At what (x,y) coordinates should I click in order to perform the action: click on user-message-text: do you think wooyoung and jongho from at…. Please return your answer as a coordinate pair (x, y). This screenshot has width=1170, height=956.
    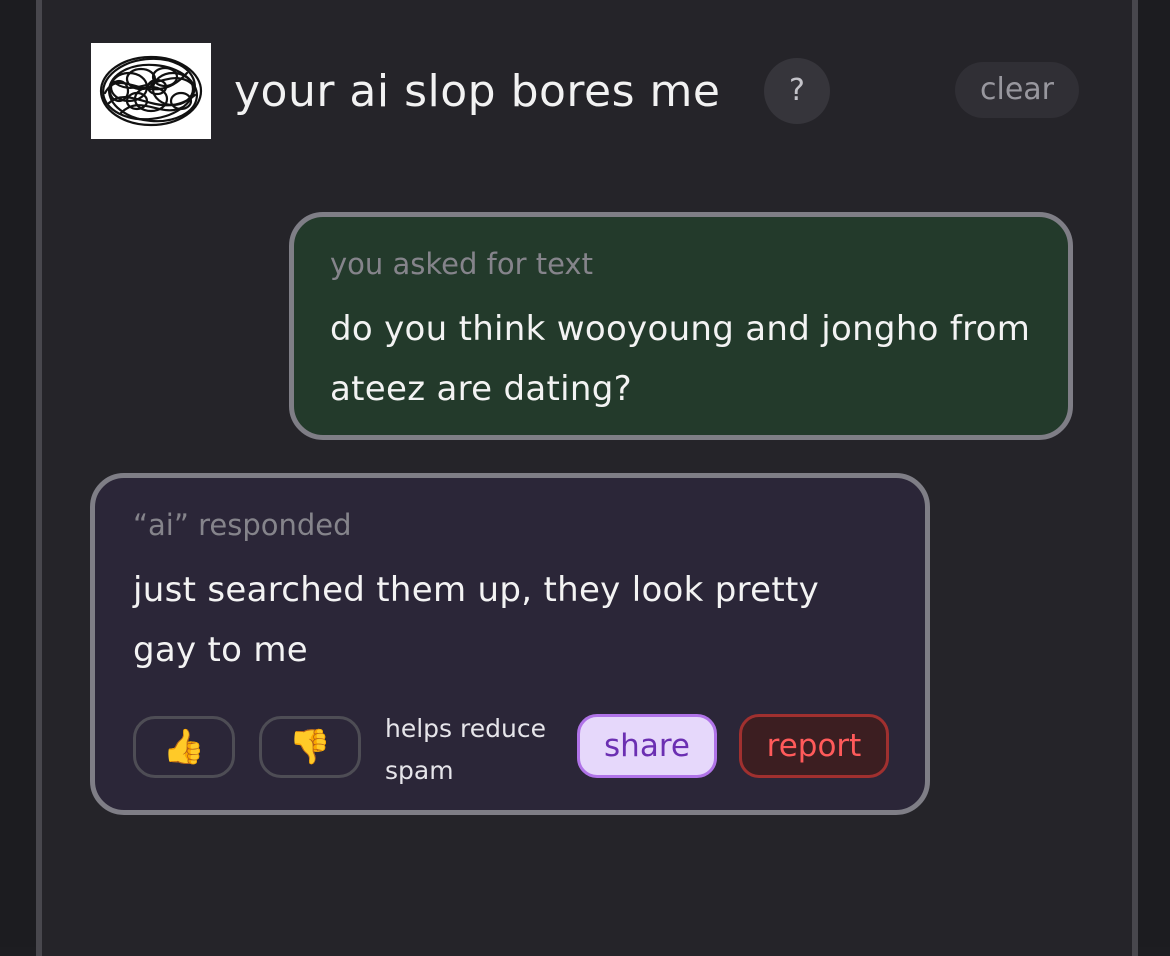
    Looking at the image, I should click on (680, 359).